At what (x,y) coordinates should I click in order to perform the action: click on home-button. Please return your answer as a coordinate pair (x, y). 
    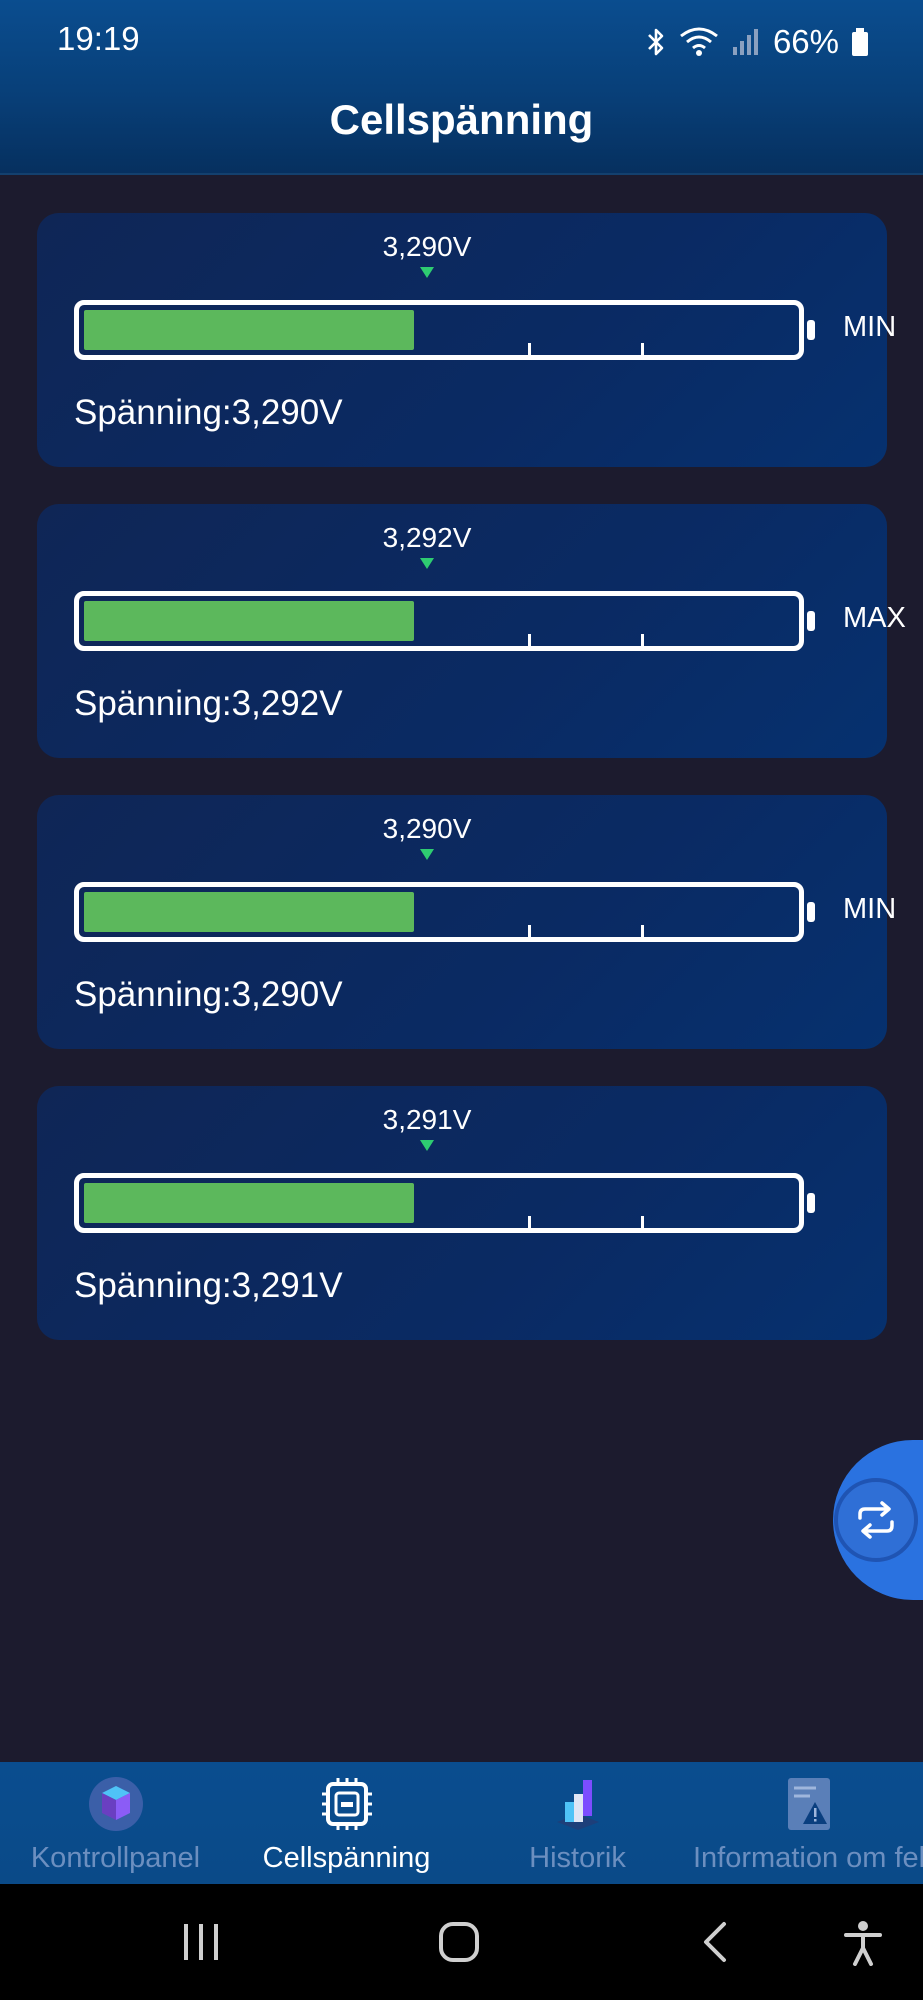
    Looking at the image, I should click on (459, 1942).